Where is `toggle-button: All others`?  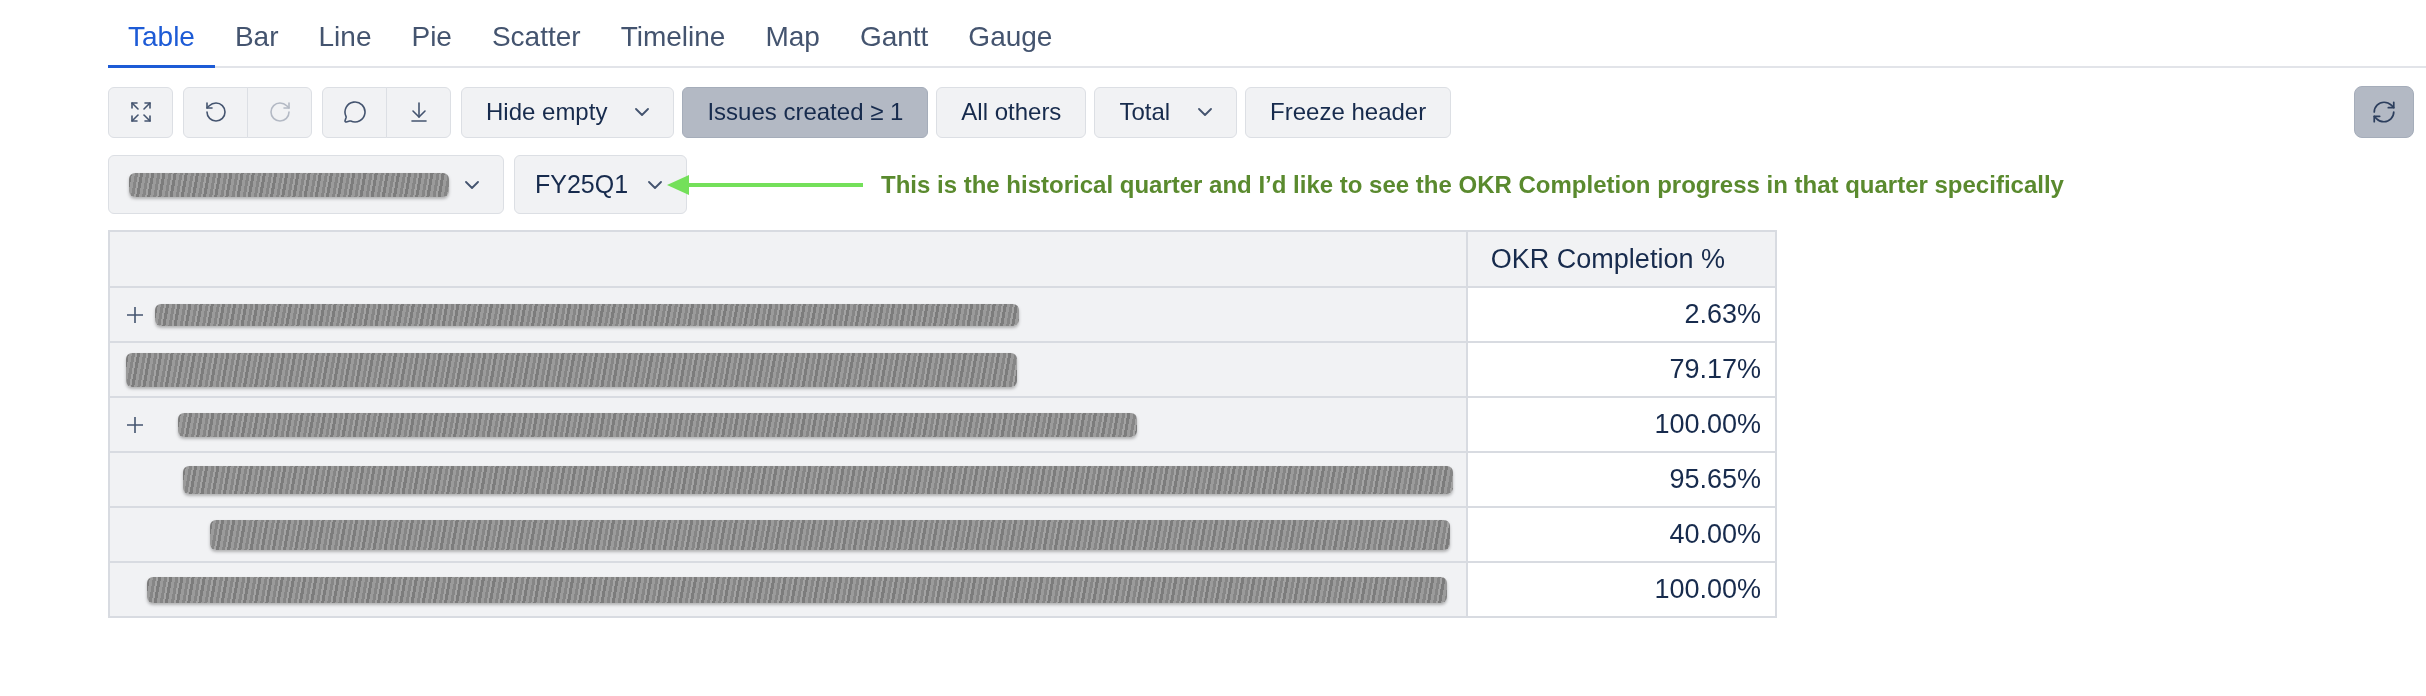 toggle-button: All others is located at coordinates (1011, 112).